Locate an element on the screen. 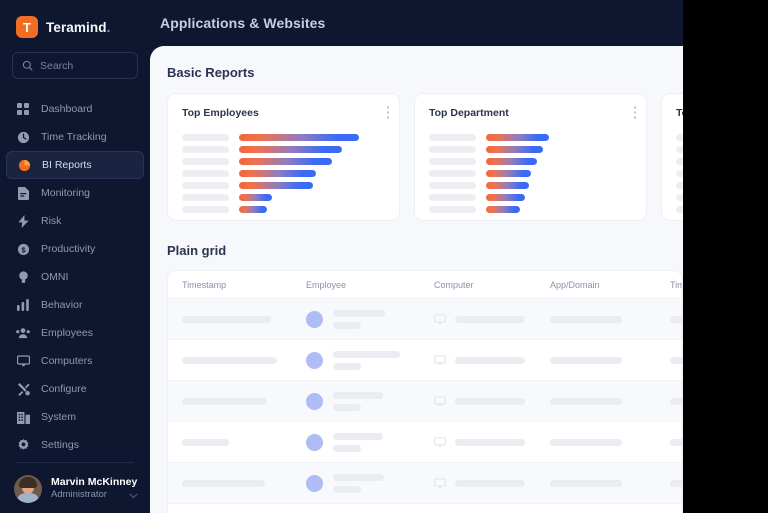 This screenshot has width=768, height=513. report-card: Top Employees is located at coordinates (283, 157).